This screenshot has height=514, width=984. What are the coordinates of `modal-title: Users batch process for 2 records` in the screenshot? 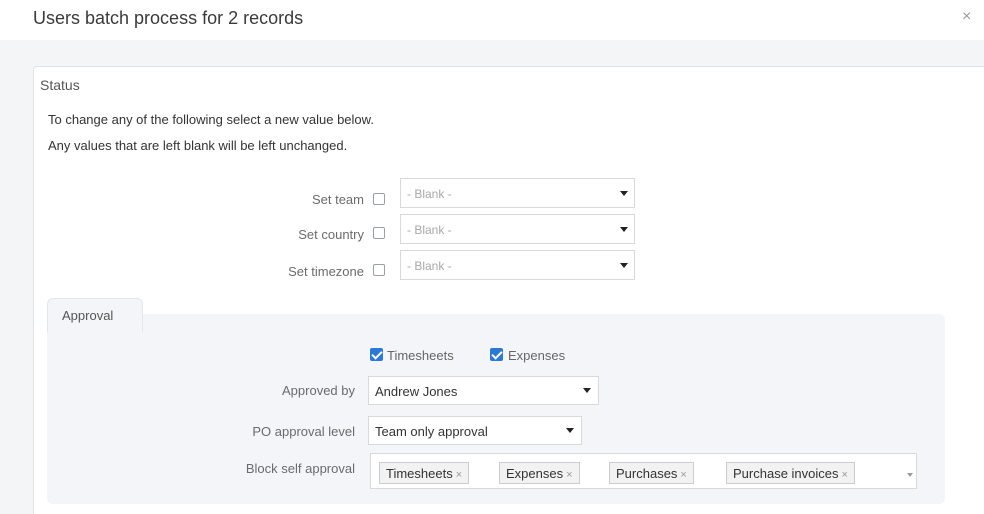 It's located at (168, 18).